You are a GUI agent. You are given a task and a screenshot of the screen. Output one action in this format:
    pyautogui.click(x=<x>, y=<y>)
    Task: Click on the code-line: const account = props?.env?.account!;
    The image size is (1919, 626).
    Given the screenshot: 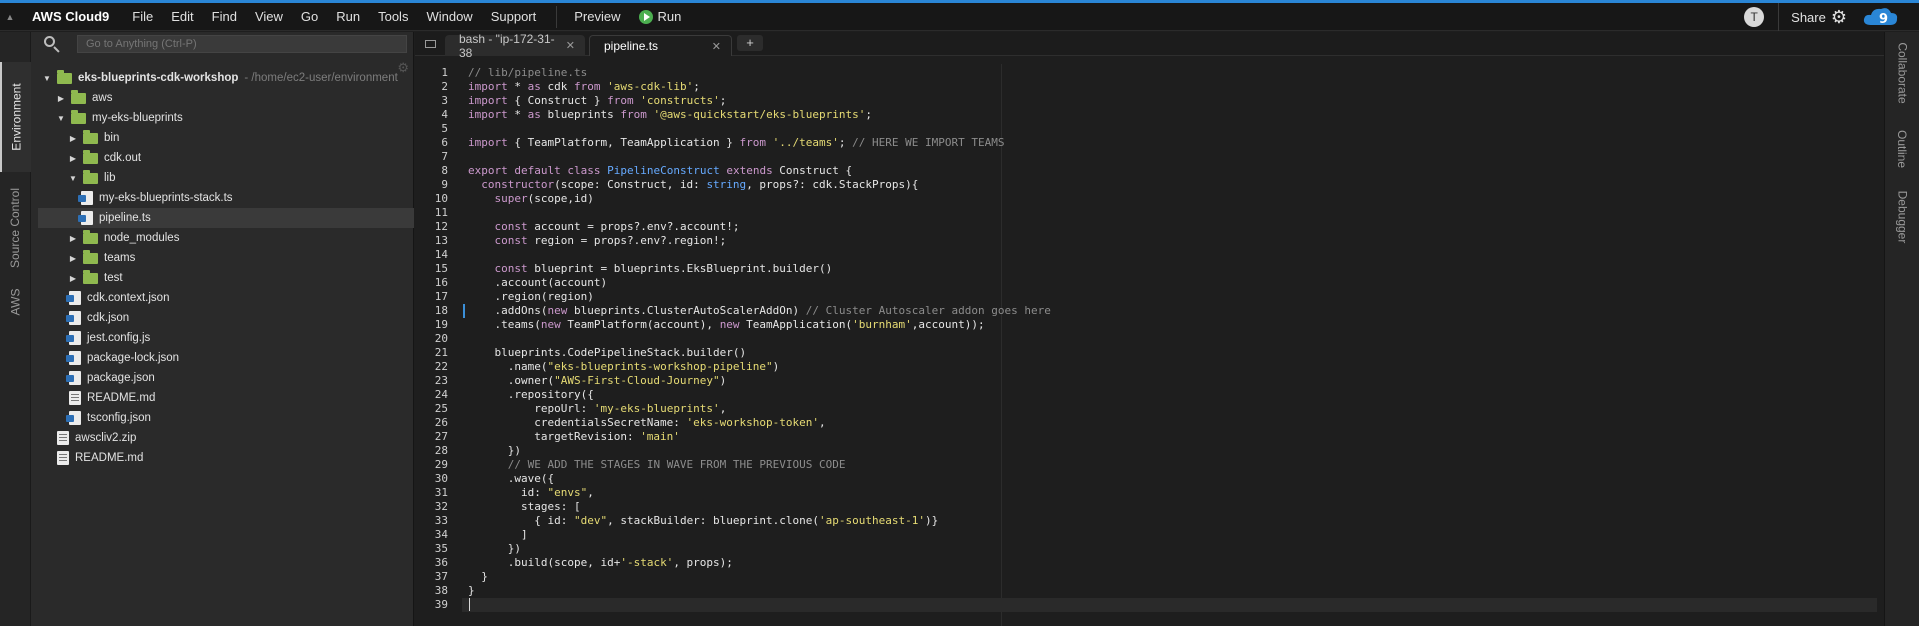 What is the action you would take?
    pyautogui.click(x=604, y=227)
    